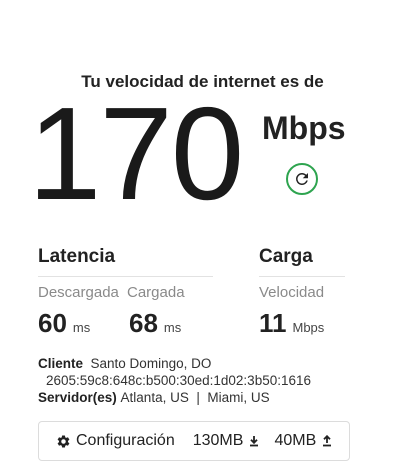  I want to click on client-ip: 2605:59c8:648c:b500:30ed:1d02:3b50:1616, so click(178, 380).